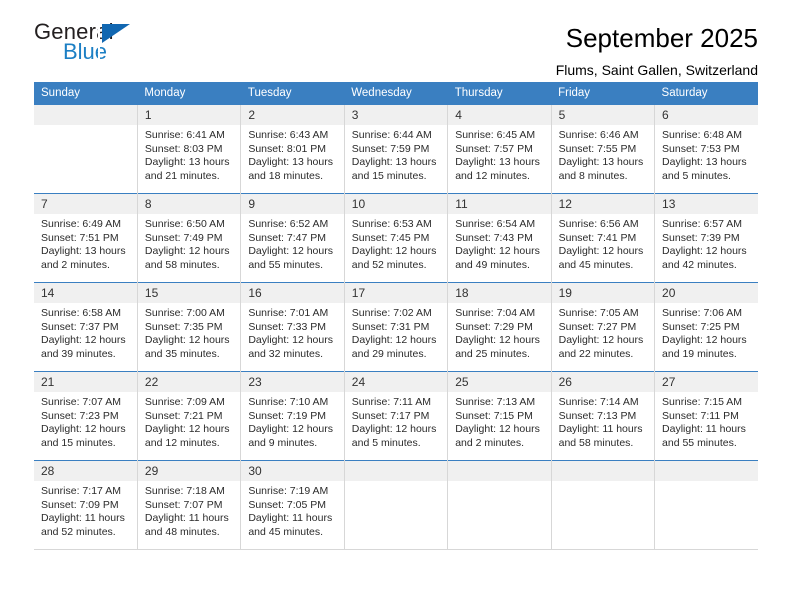  Describe the element at coordinates (286, 353) in the screenshot. I see `daylight-text-line2: and 32 minutes.` at that location.